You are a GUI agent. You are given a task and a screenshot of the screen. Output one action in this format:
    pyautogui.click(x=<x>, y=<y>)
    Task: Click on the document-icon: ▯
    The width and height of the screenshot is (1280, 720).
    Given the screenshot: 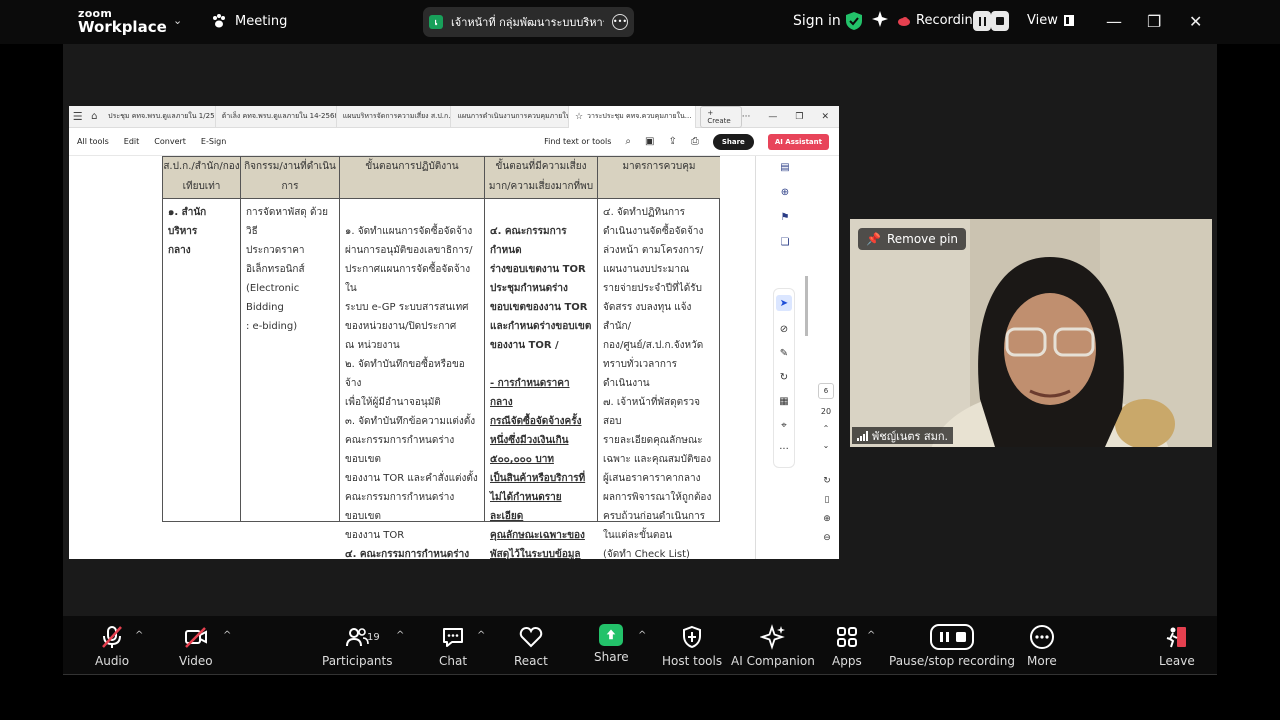 What is the action you would take?
    pyautogui.click(x=827, y=500)
    